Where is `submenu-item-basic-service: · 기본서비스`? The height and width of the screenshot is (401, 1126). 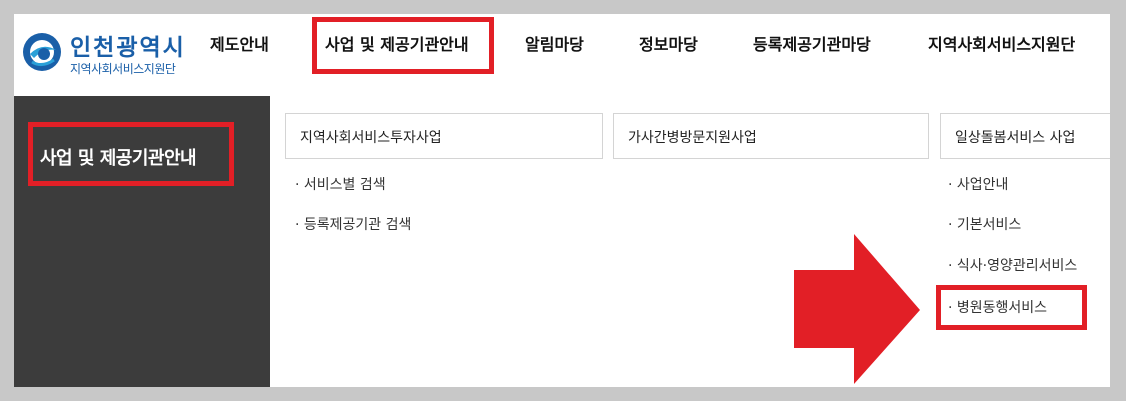
submenu-item-basic-service: · 기본서비스 is located at coordinates (984, 225).